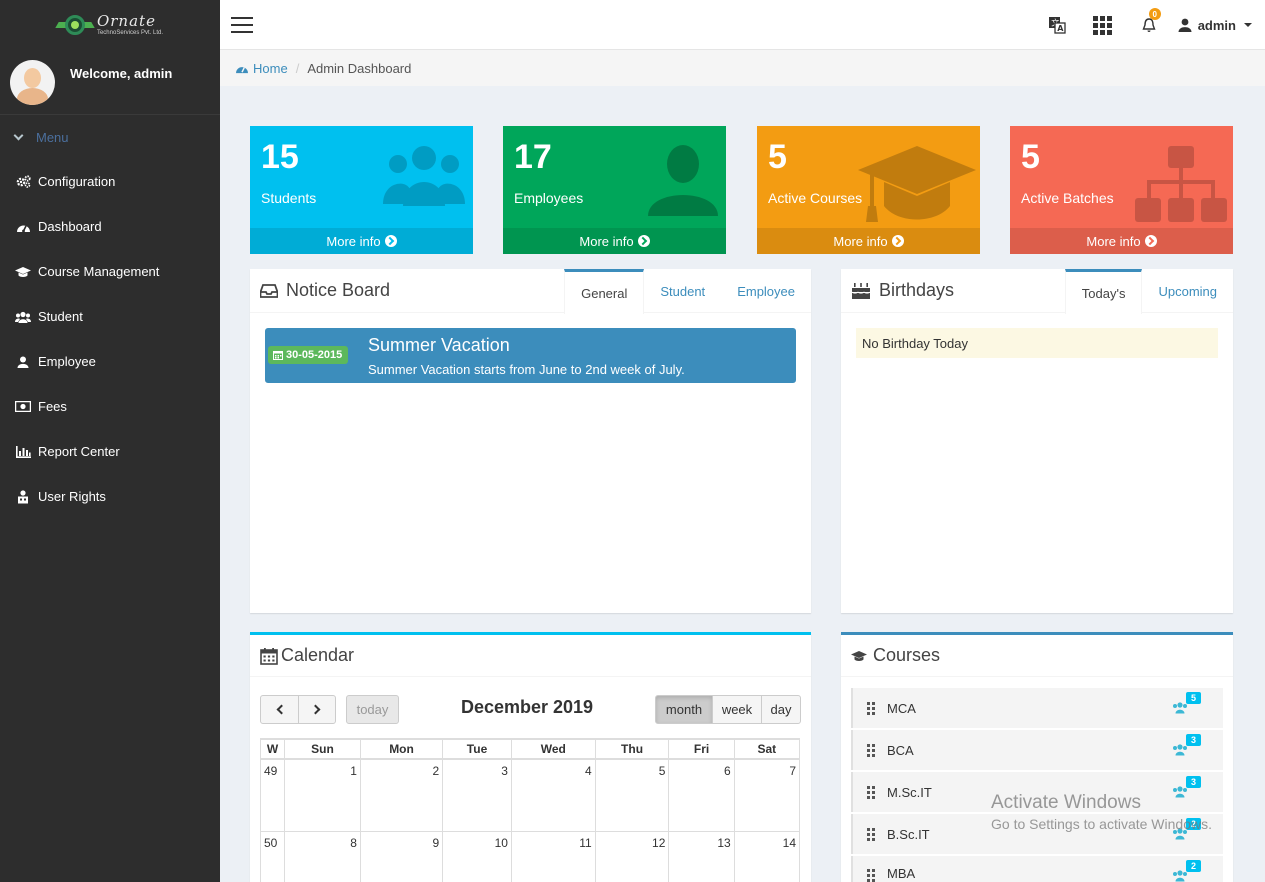 The image size is (1265, 882). I want to click on course-item-mba: MBA 2, so click(1037, 869).